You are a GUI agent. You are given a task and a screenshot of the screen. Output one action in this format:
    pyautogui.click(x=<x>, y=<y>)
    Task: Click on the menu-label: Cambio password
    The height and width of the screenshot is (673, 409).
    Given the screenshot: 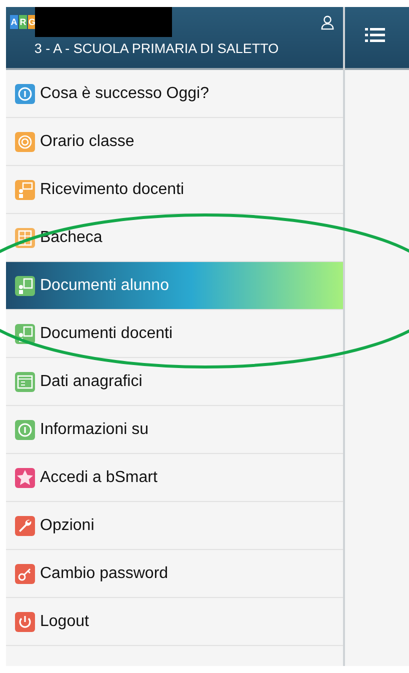 What is the action you would take?
    pyautogui.click(x=104, y=573)
    